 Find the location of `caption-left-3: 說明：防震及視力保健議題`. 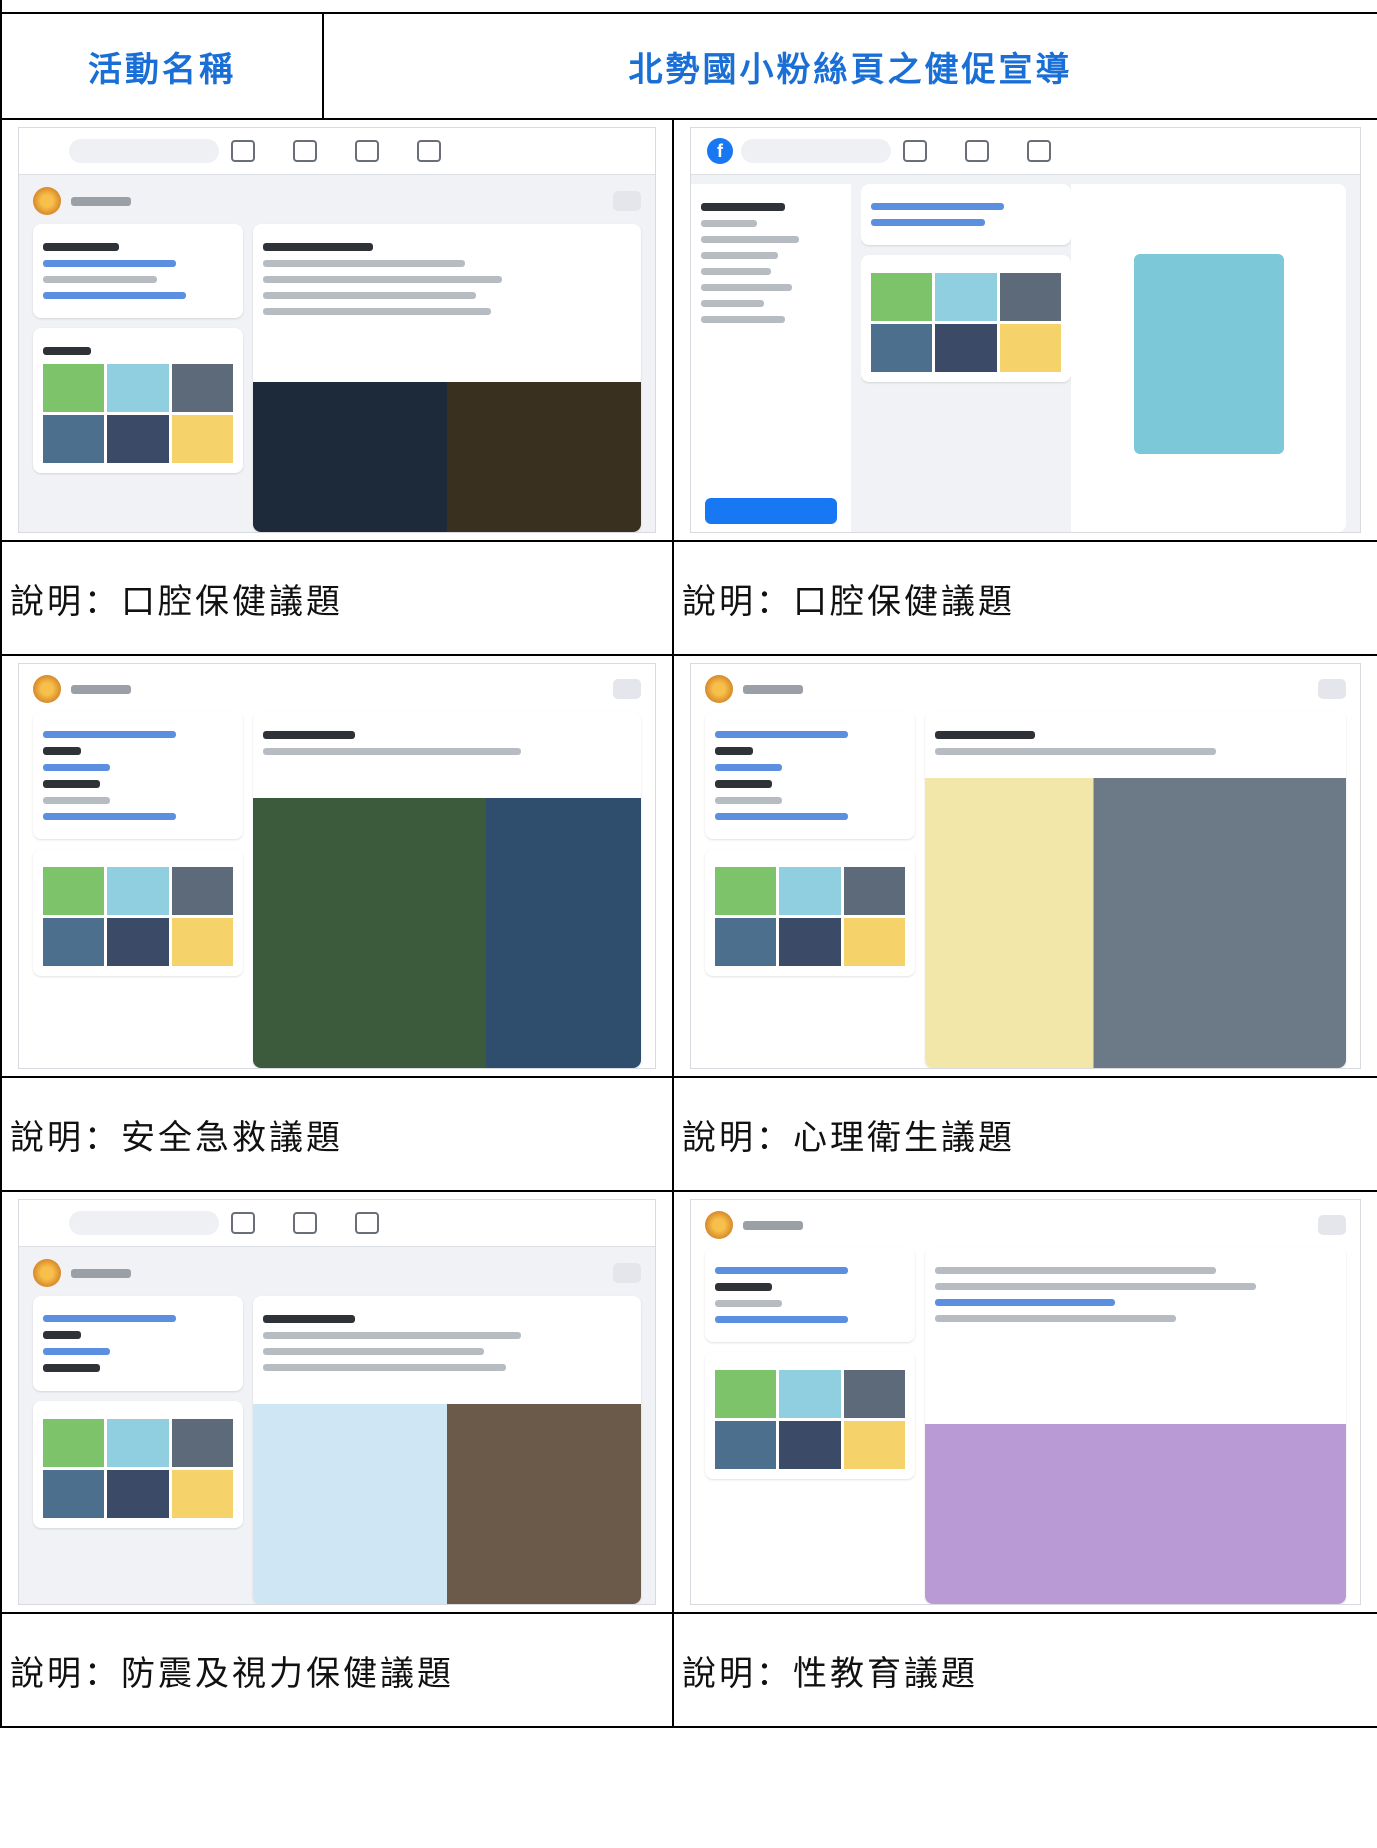

caption-left-3: 說明：防震及視力保健議題 is located at coordinates (337, 1670).